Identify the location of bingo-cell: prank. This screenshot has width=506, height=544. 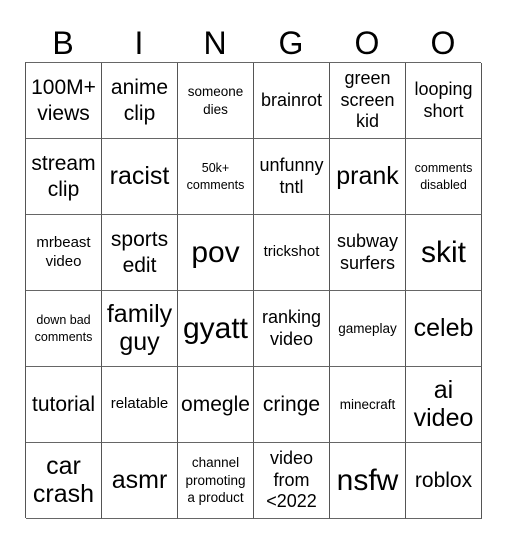
(368, 177).